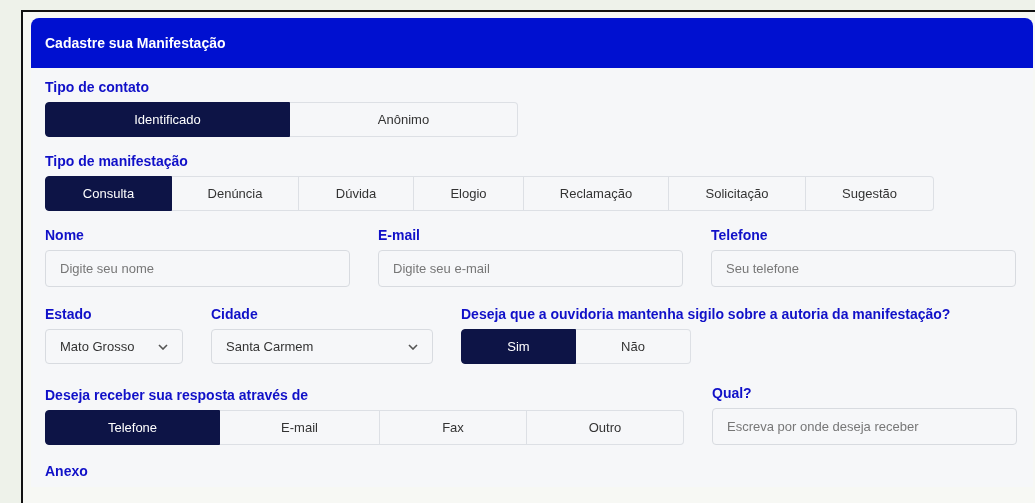  I want to click on field-label: Deseja receber sua resposta através de, so click(177, 395).